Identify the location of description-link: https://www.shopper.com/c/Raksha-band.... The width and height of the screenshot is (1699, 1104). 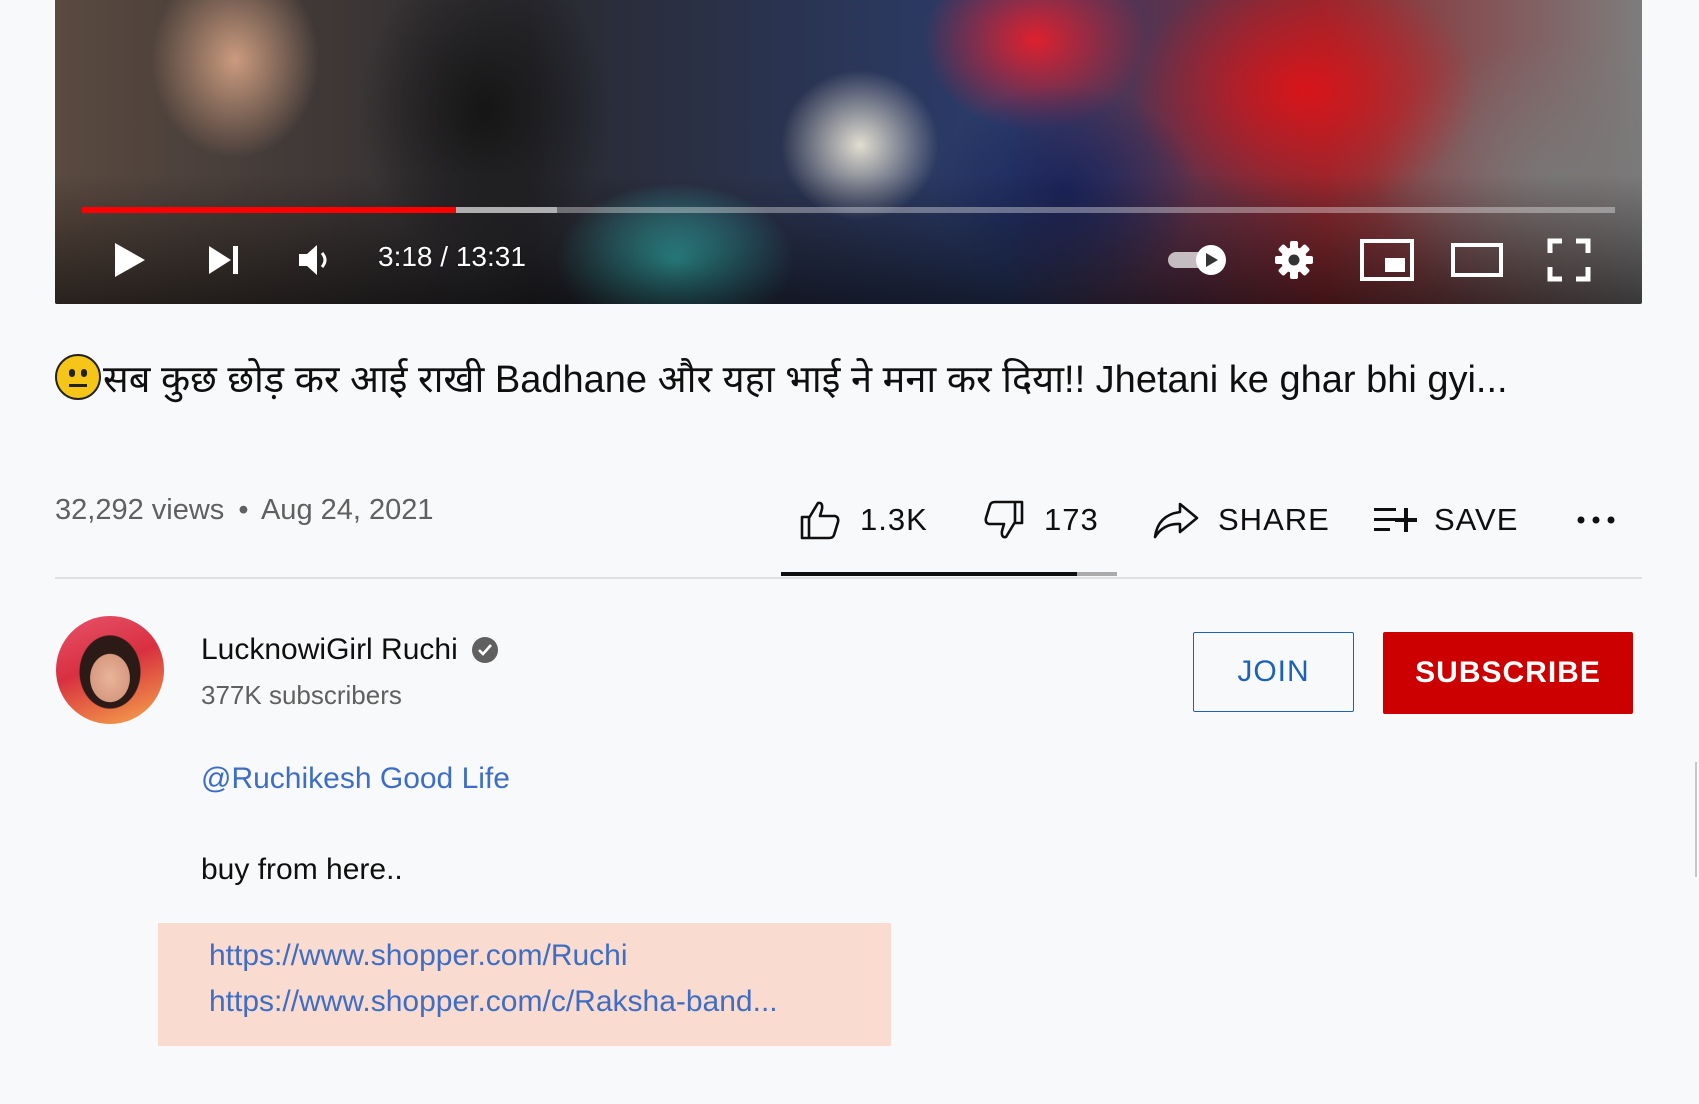
(493, 1002).